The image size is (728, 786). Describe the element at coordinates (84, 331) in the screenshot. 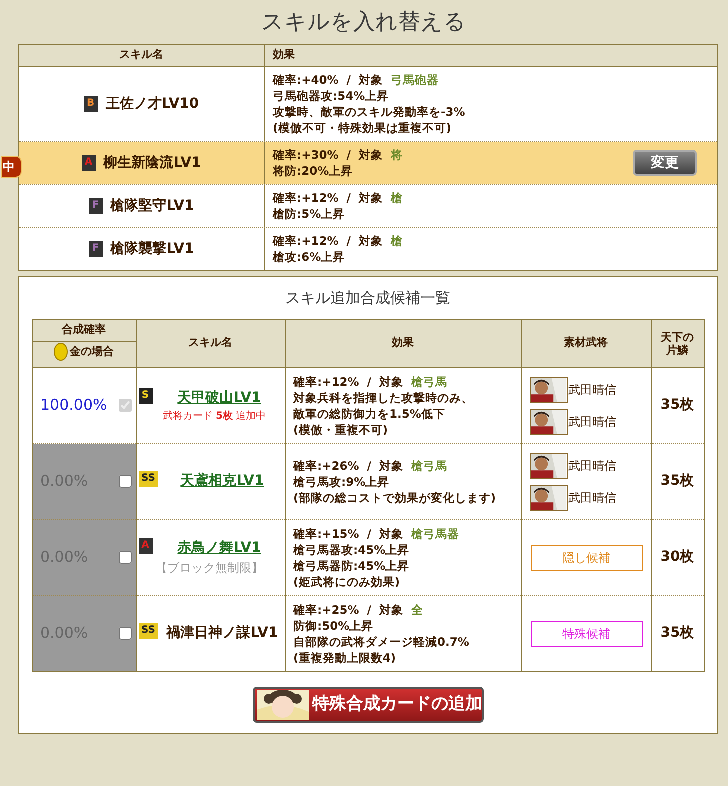

I see `column-header: 合成確率` at that location.